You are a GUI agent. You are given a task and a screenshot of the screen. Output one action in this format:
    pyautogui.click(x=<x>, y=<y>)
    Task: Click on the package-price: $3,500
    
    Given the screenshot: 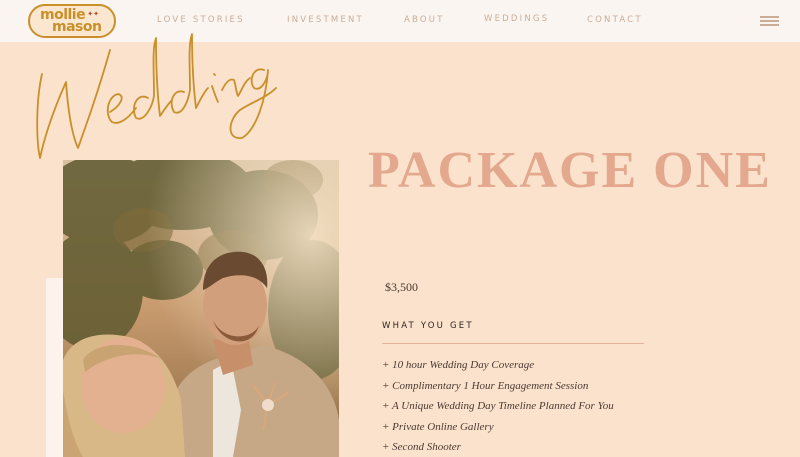 What is the action you would take?
    pyautogui.click(x=401, y=287)
    